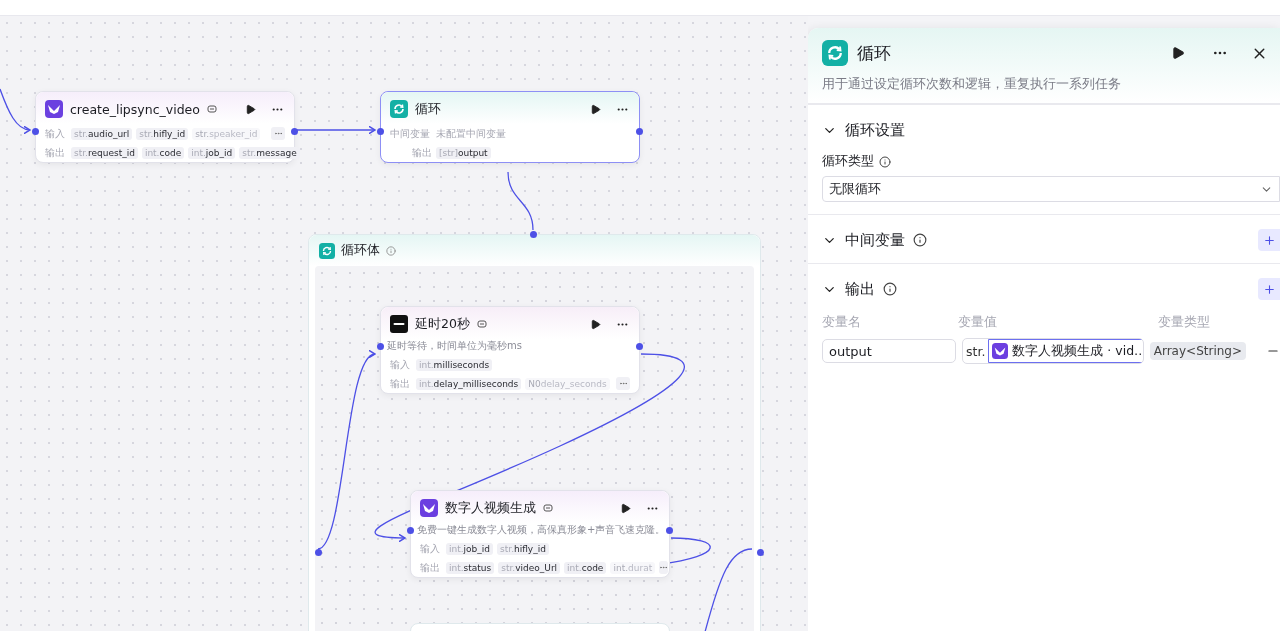 This screenshot has height=631, width=1280. Describe the element at coordinates (633, 567) in the screenshot. I see `param-tag: int.durat` at that location.